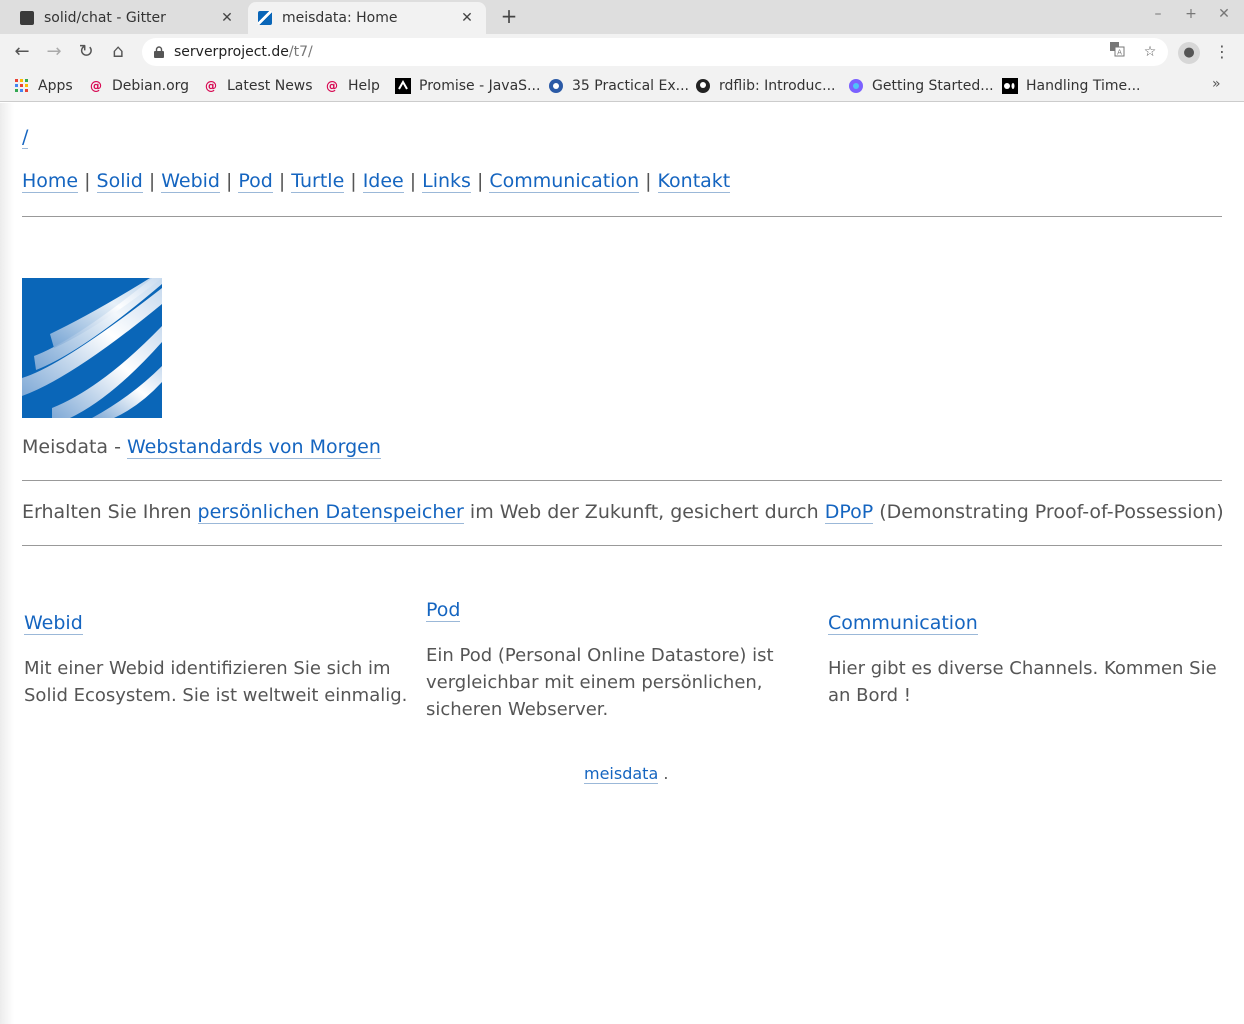 This screenshot has height=1024, width=1244. What do you see at coordinates (703, 86) in the screenshot?
I see `github-icon` at bounding box center [703, 86].